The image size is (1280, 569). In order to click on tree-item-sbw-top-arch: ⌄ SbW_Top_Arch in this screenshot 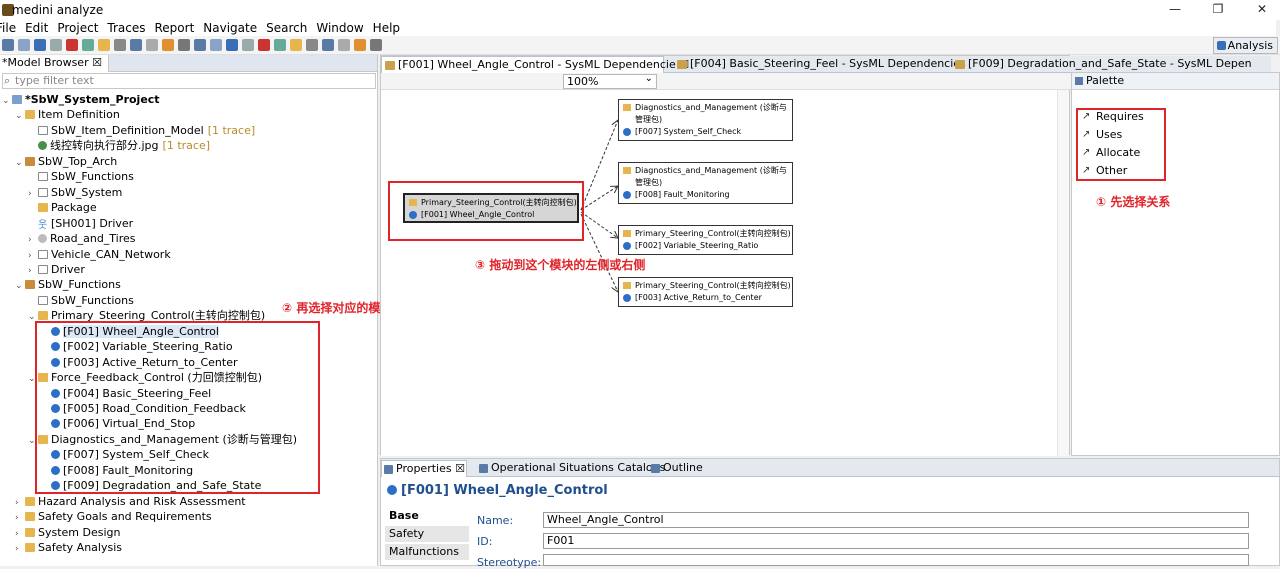, I will do `click(66, 161)`.